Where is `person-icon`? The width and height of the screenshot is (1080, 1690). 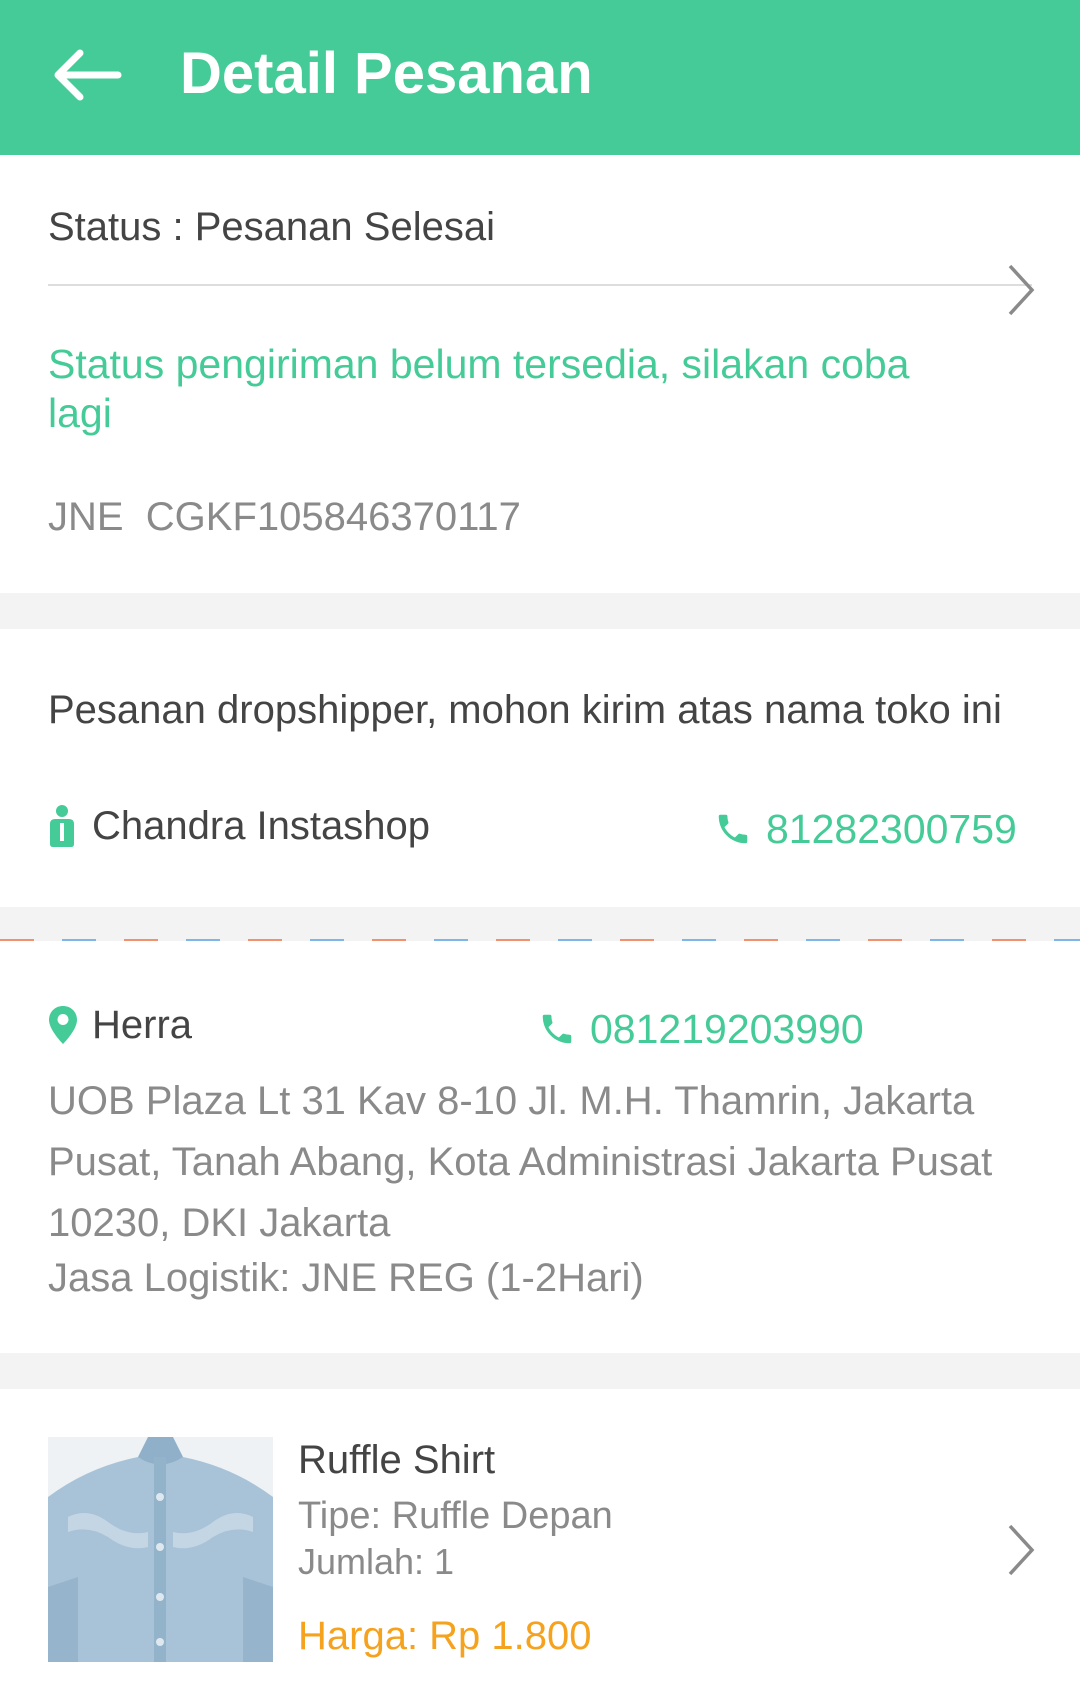
person-icon is located at coordinates (62, 826).